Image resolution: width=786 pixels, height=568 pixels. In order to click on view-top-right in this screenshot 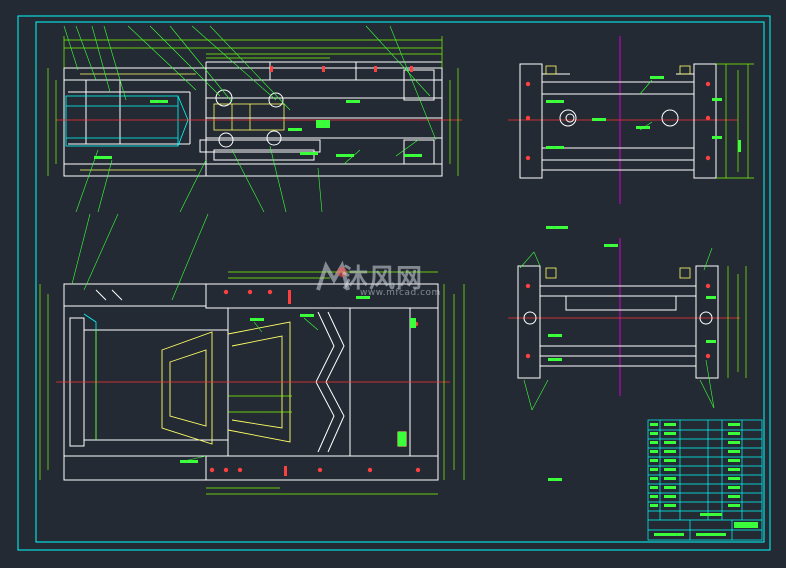, I will do `click(631, 120)`.